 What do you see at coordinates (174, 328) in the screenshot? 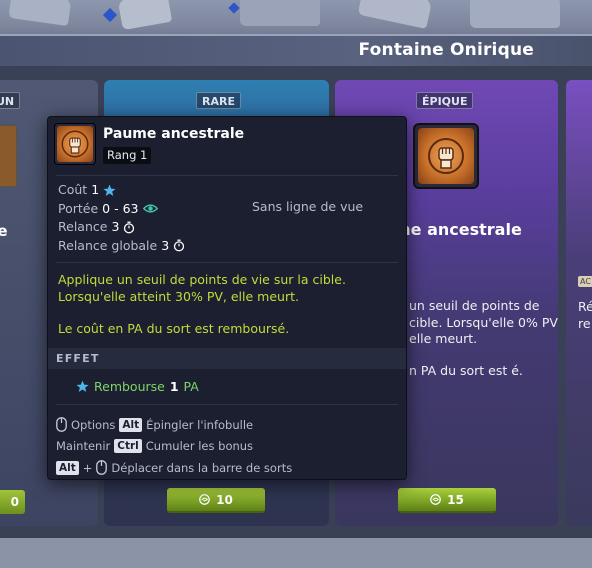
I see `spell-description-refund: Le coût en PA du sort est remboursé.` at bounding box center [174, 328].